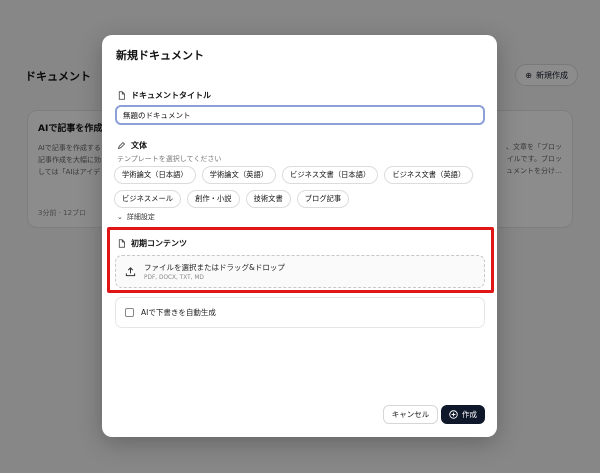  What do you see at coordinates (121, 145) in the screenshot?
I see `pencil-icon` at bounding box center [121, 145].